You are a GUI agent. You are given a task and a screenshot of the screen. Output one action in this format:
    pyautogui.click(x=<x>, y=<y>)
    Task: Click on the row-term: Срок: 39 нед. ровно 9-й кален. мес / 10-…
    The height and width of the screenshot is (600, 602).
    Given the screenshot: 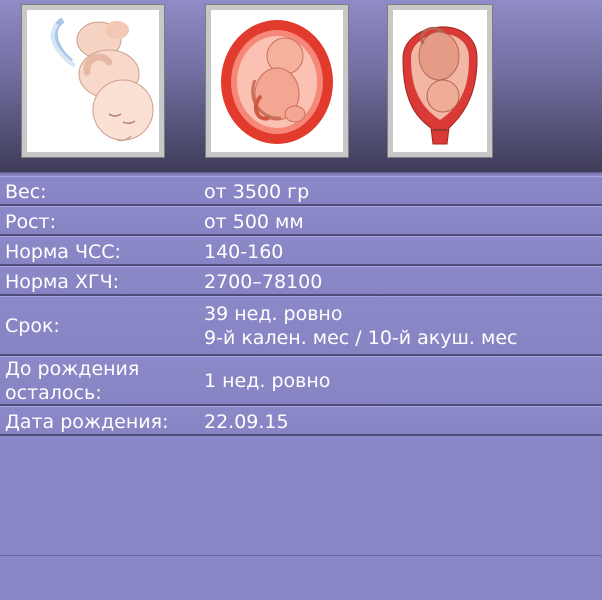 What is the action you would take?
    pyautogui.click(x=301, y=326)
    